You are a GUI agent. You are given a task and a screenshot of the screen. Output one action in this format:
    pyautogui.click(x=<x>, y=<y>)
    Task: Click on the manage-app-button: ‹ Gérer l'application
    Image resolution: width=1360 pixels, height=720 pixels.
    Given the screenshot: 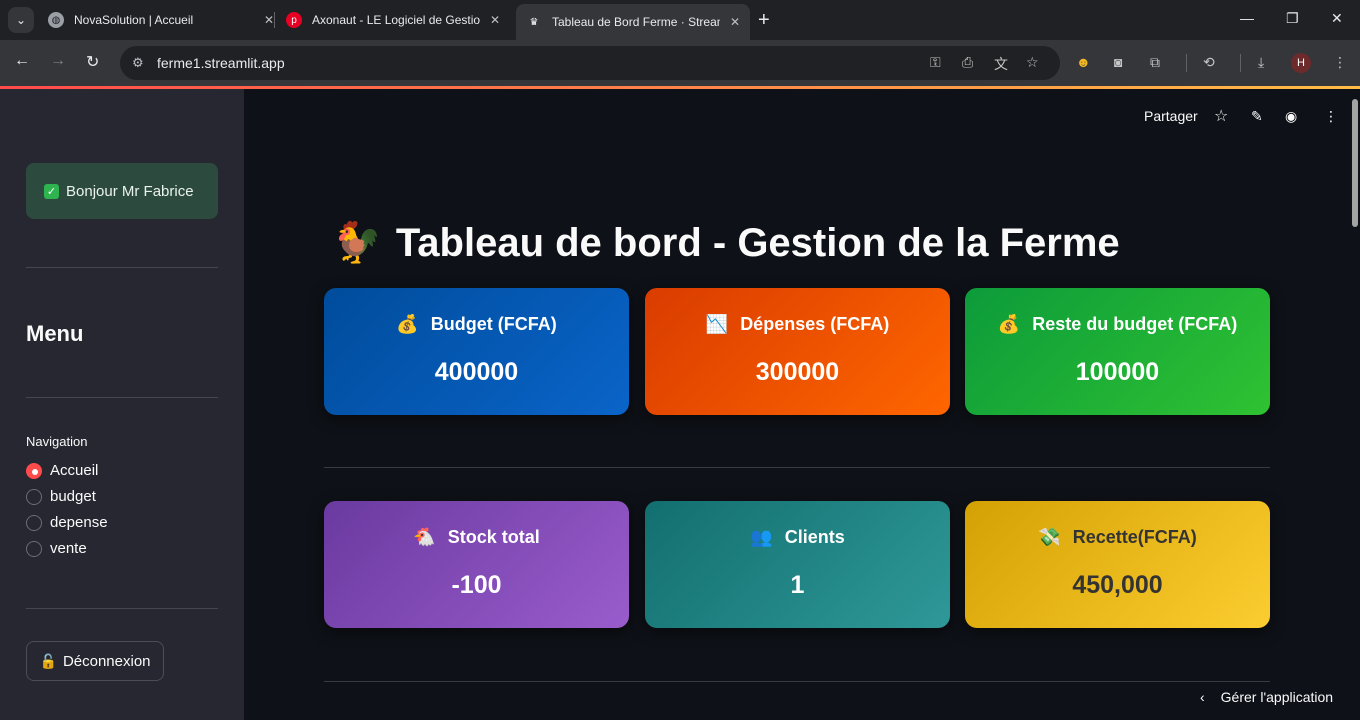 What is the action you would take?
    pyautogui.click(x=1266, y=697)
    